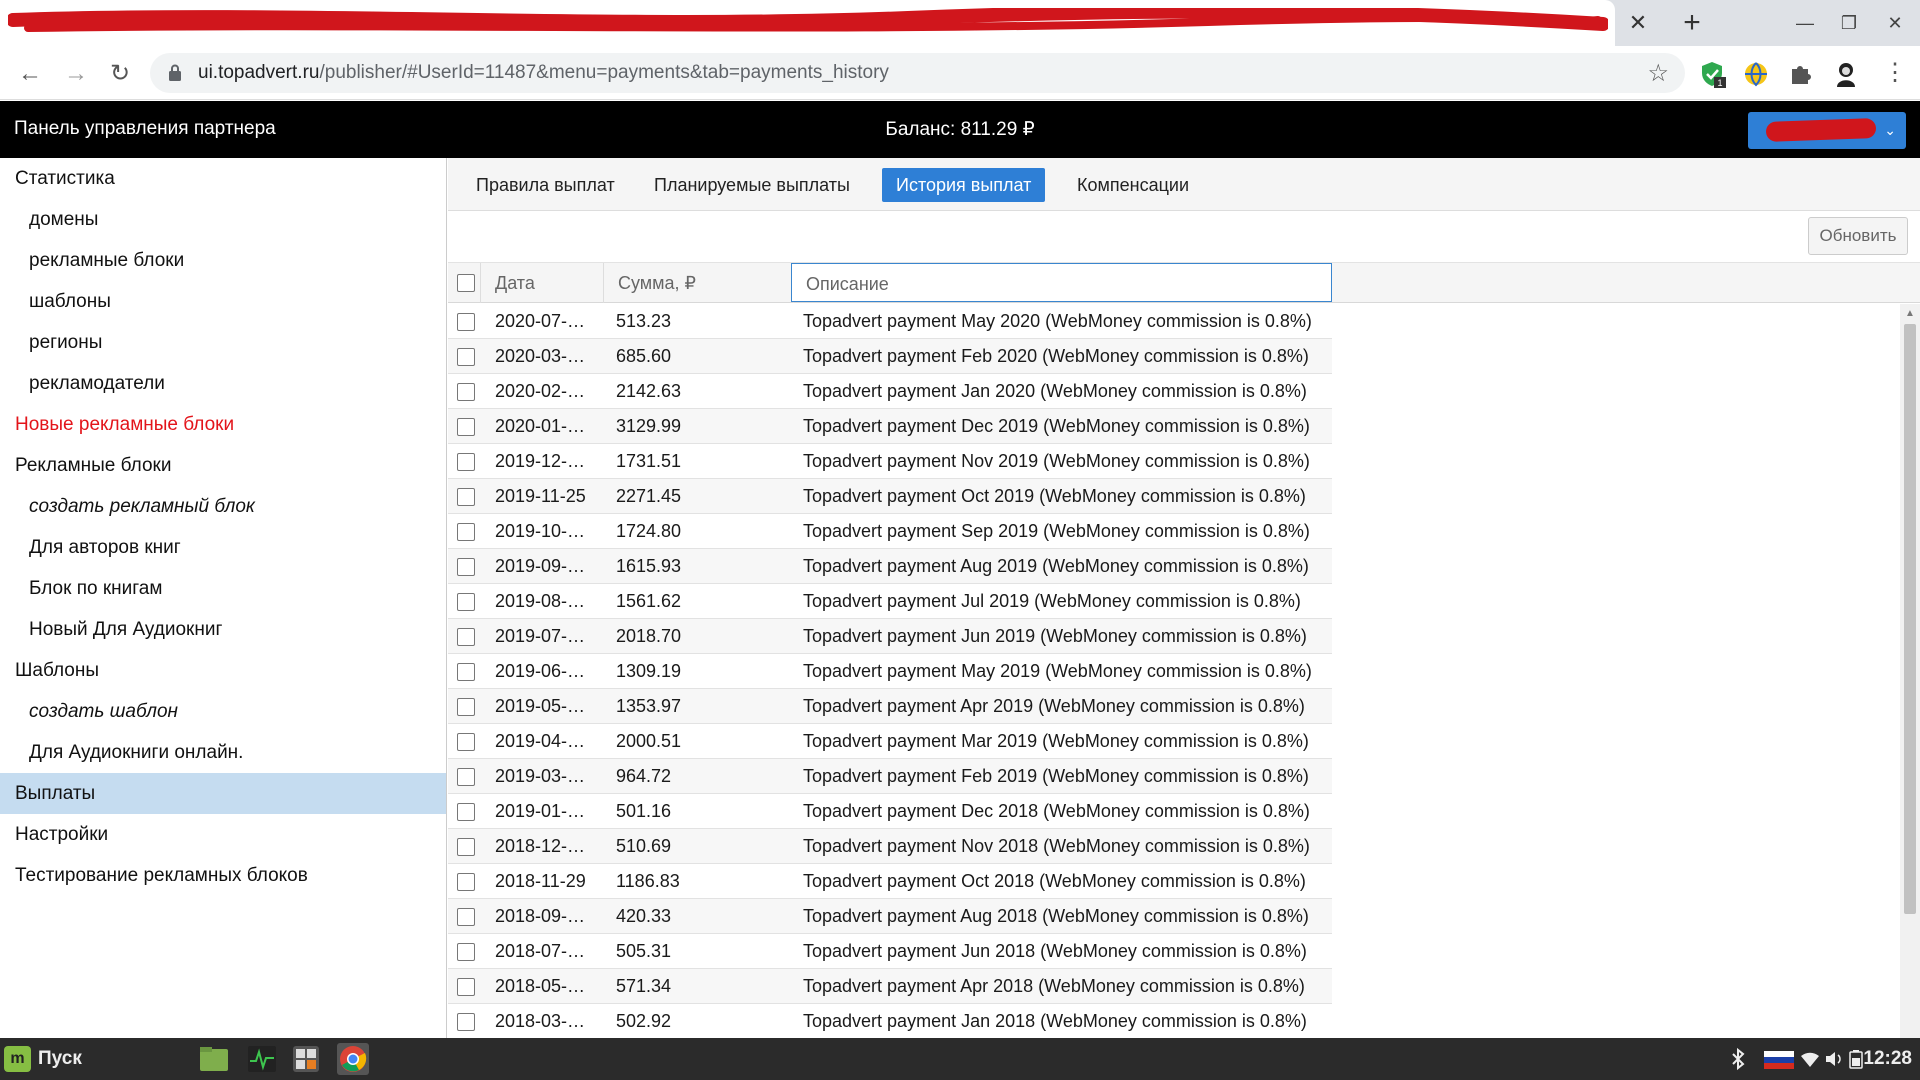 Image resolution: width=1920 pixels, height=1080 pixels. Describe the element at coordinates (223, 465) in the screenshot. I see `sidebar-item: Рекламные блоки` at that location.